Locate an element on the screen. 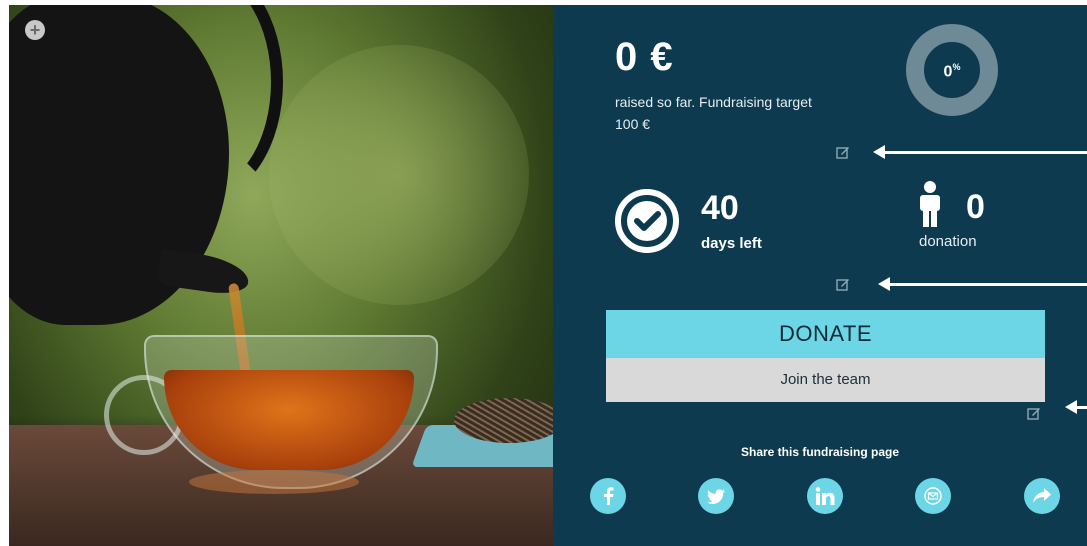 The width and height of the screenshot is (1087, 546). linkedin-icon is located at coordinates (825, 496).